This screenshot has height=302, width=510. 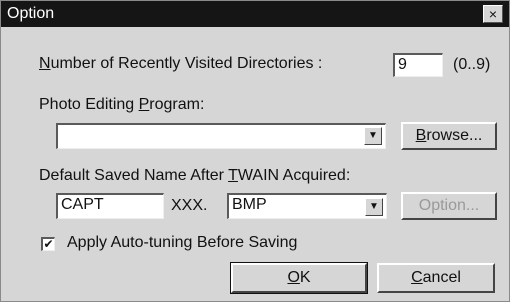 What do you see at coordinates (305, 277) in the screenshot?
I see `ok-label: K` at bounding box center [305, 277].